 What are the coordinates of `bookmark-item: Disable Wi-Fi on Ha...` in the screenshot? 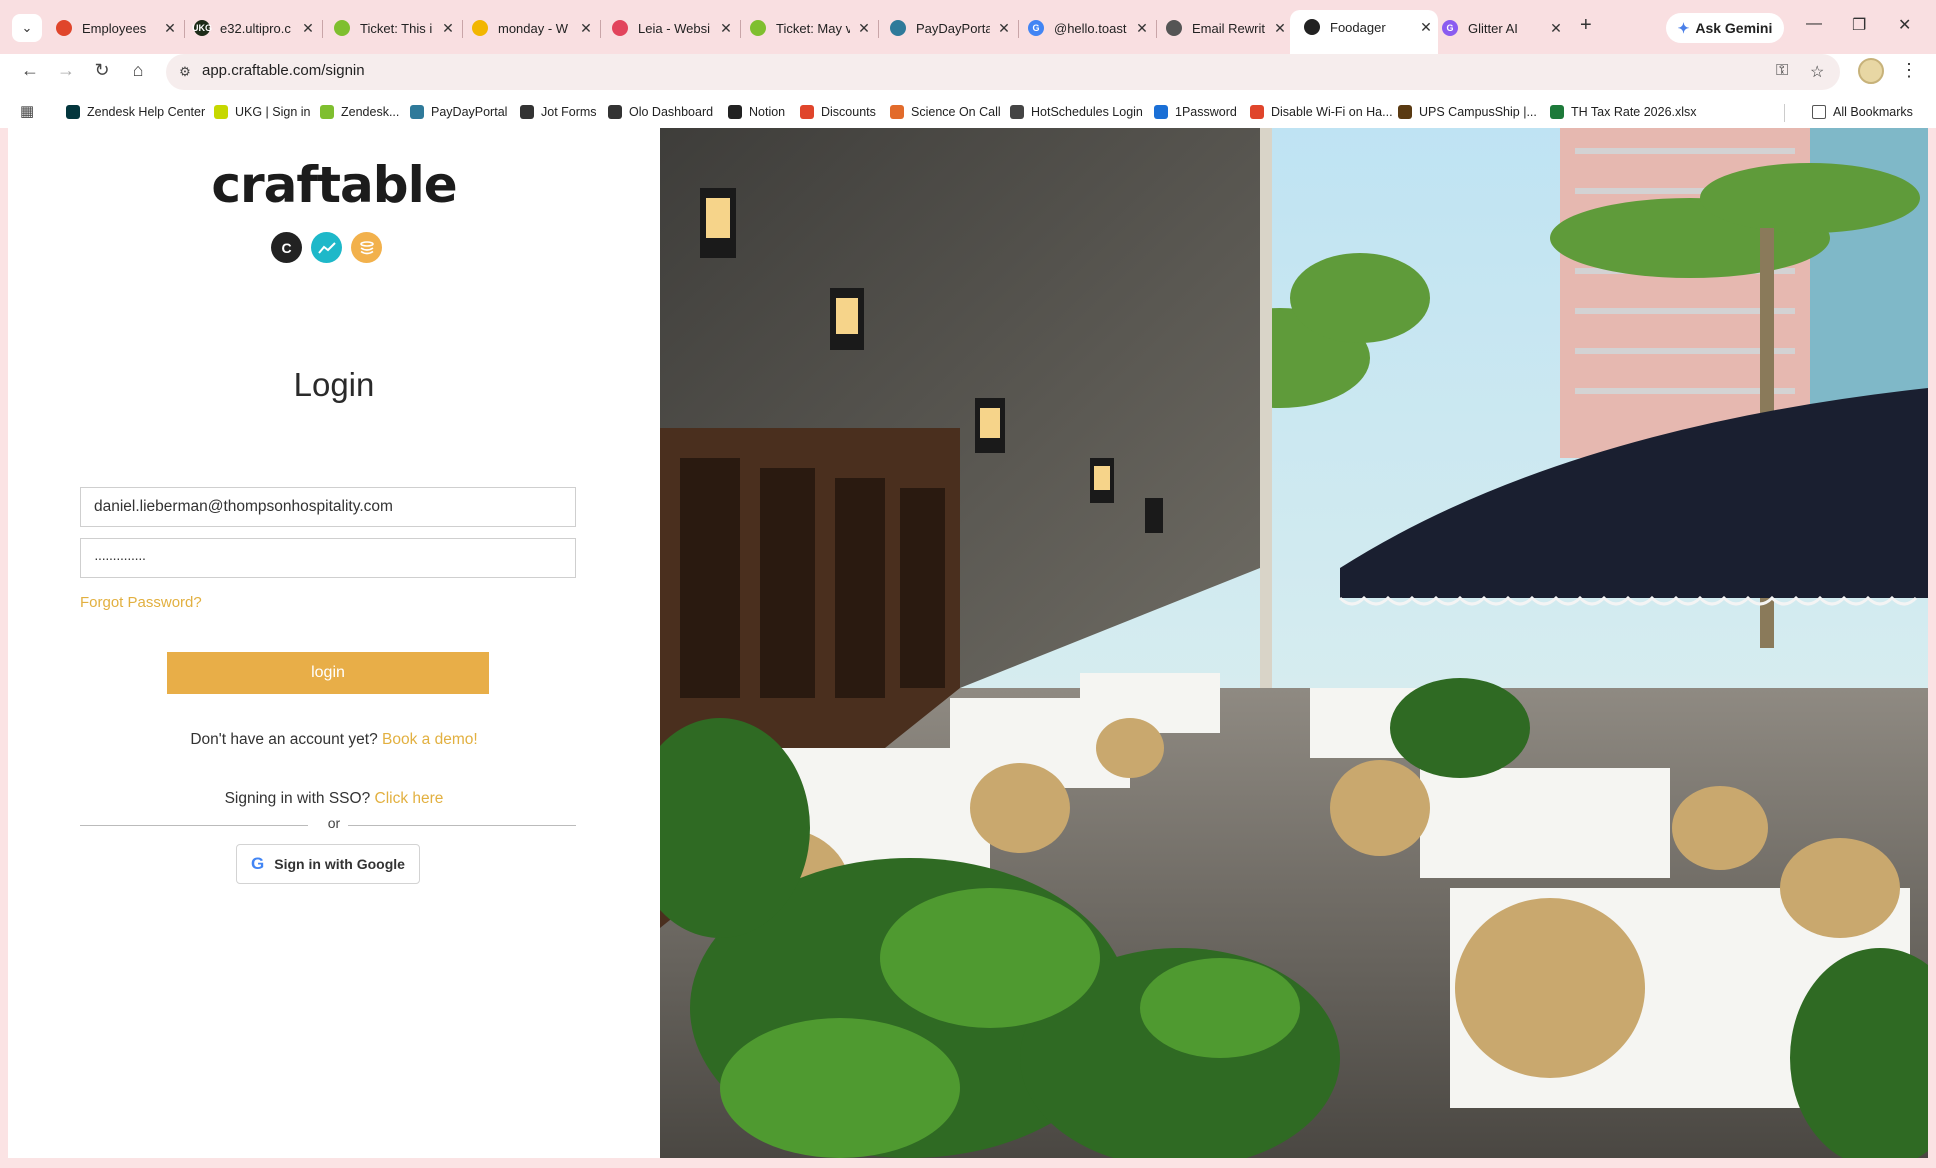 It's located at (1321, 112).